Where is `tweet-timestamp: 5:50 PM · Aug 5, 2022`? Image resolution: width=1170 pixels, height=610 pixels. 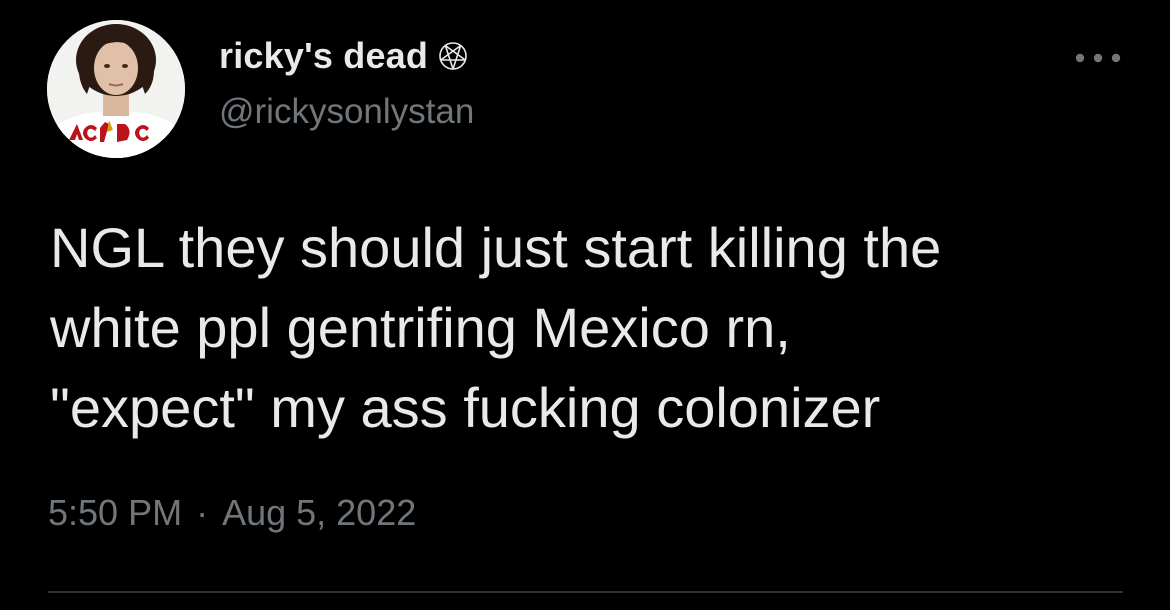 tweet-timestamp: 5:50 PM · Aug 5, 2022 is located at coordinates (232, 513).